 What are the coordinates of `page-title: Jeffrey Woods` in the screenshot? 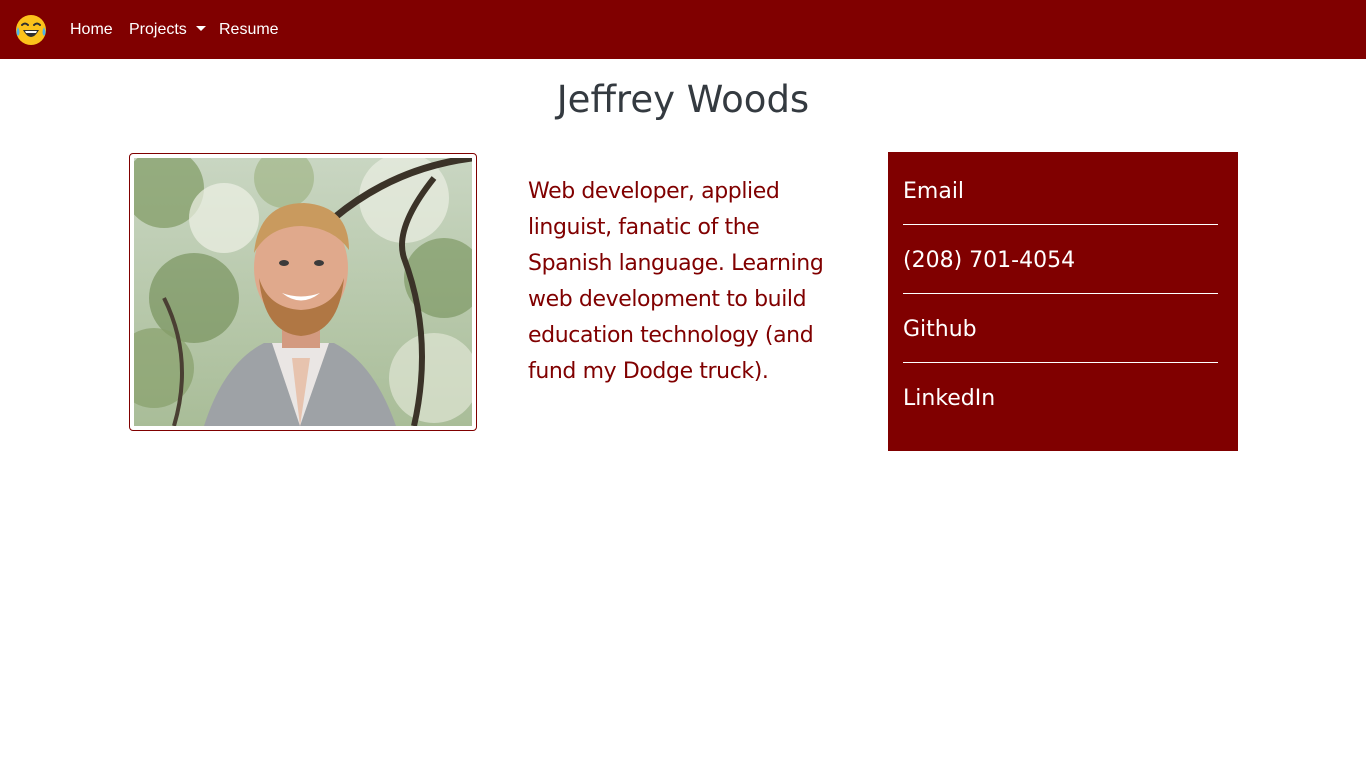 It's located at (683, 99).